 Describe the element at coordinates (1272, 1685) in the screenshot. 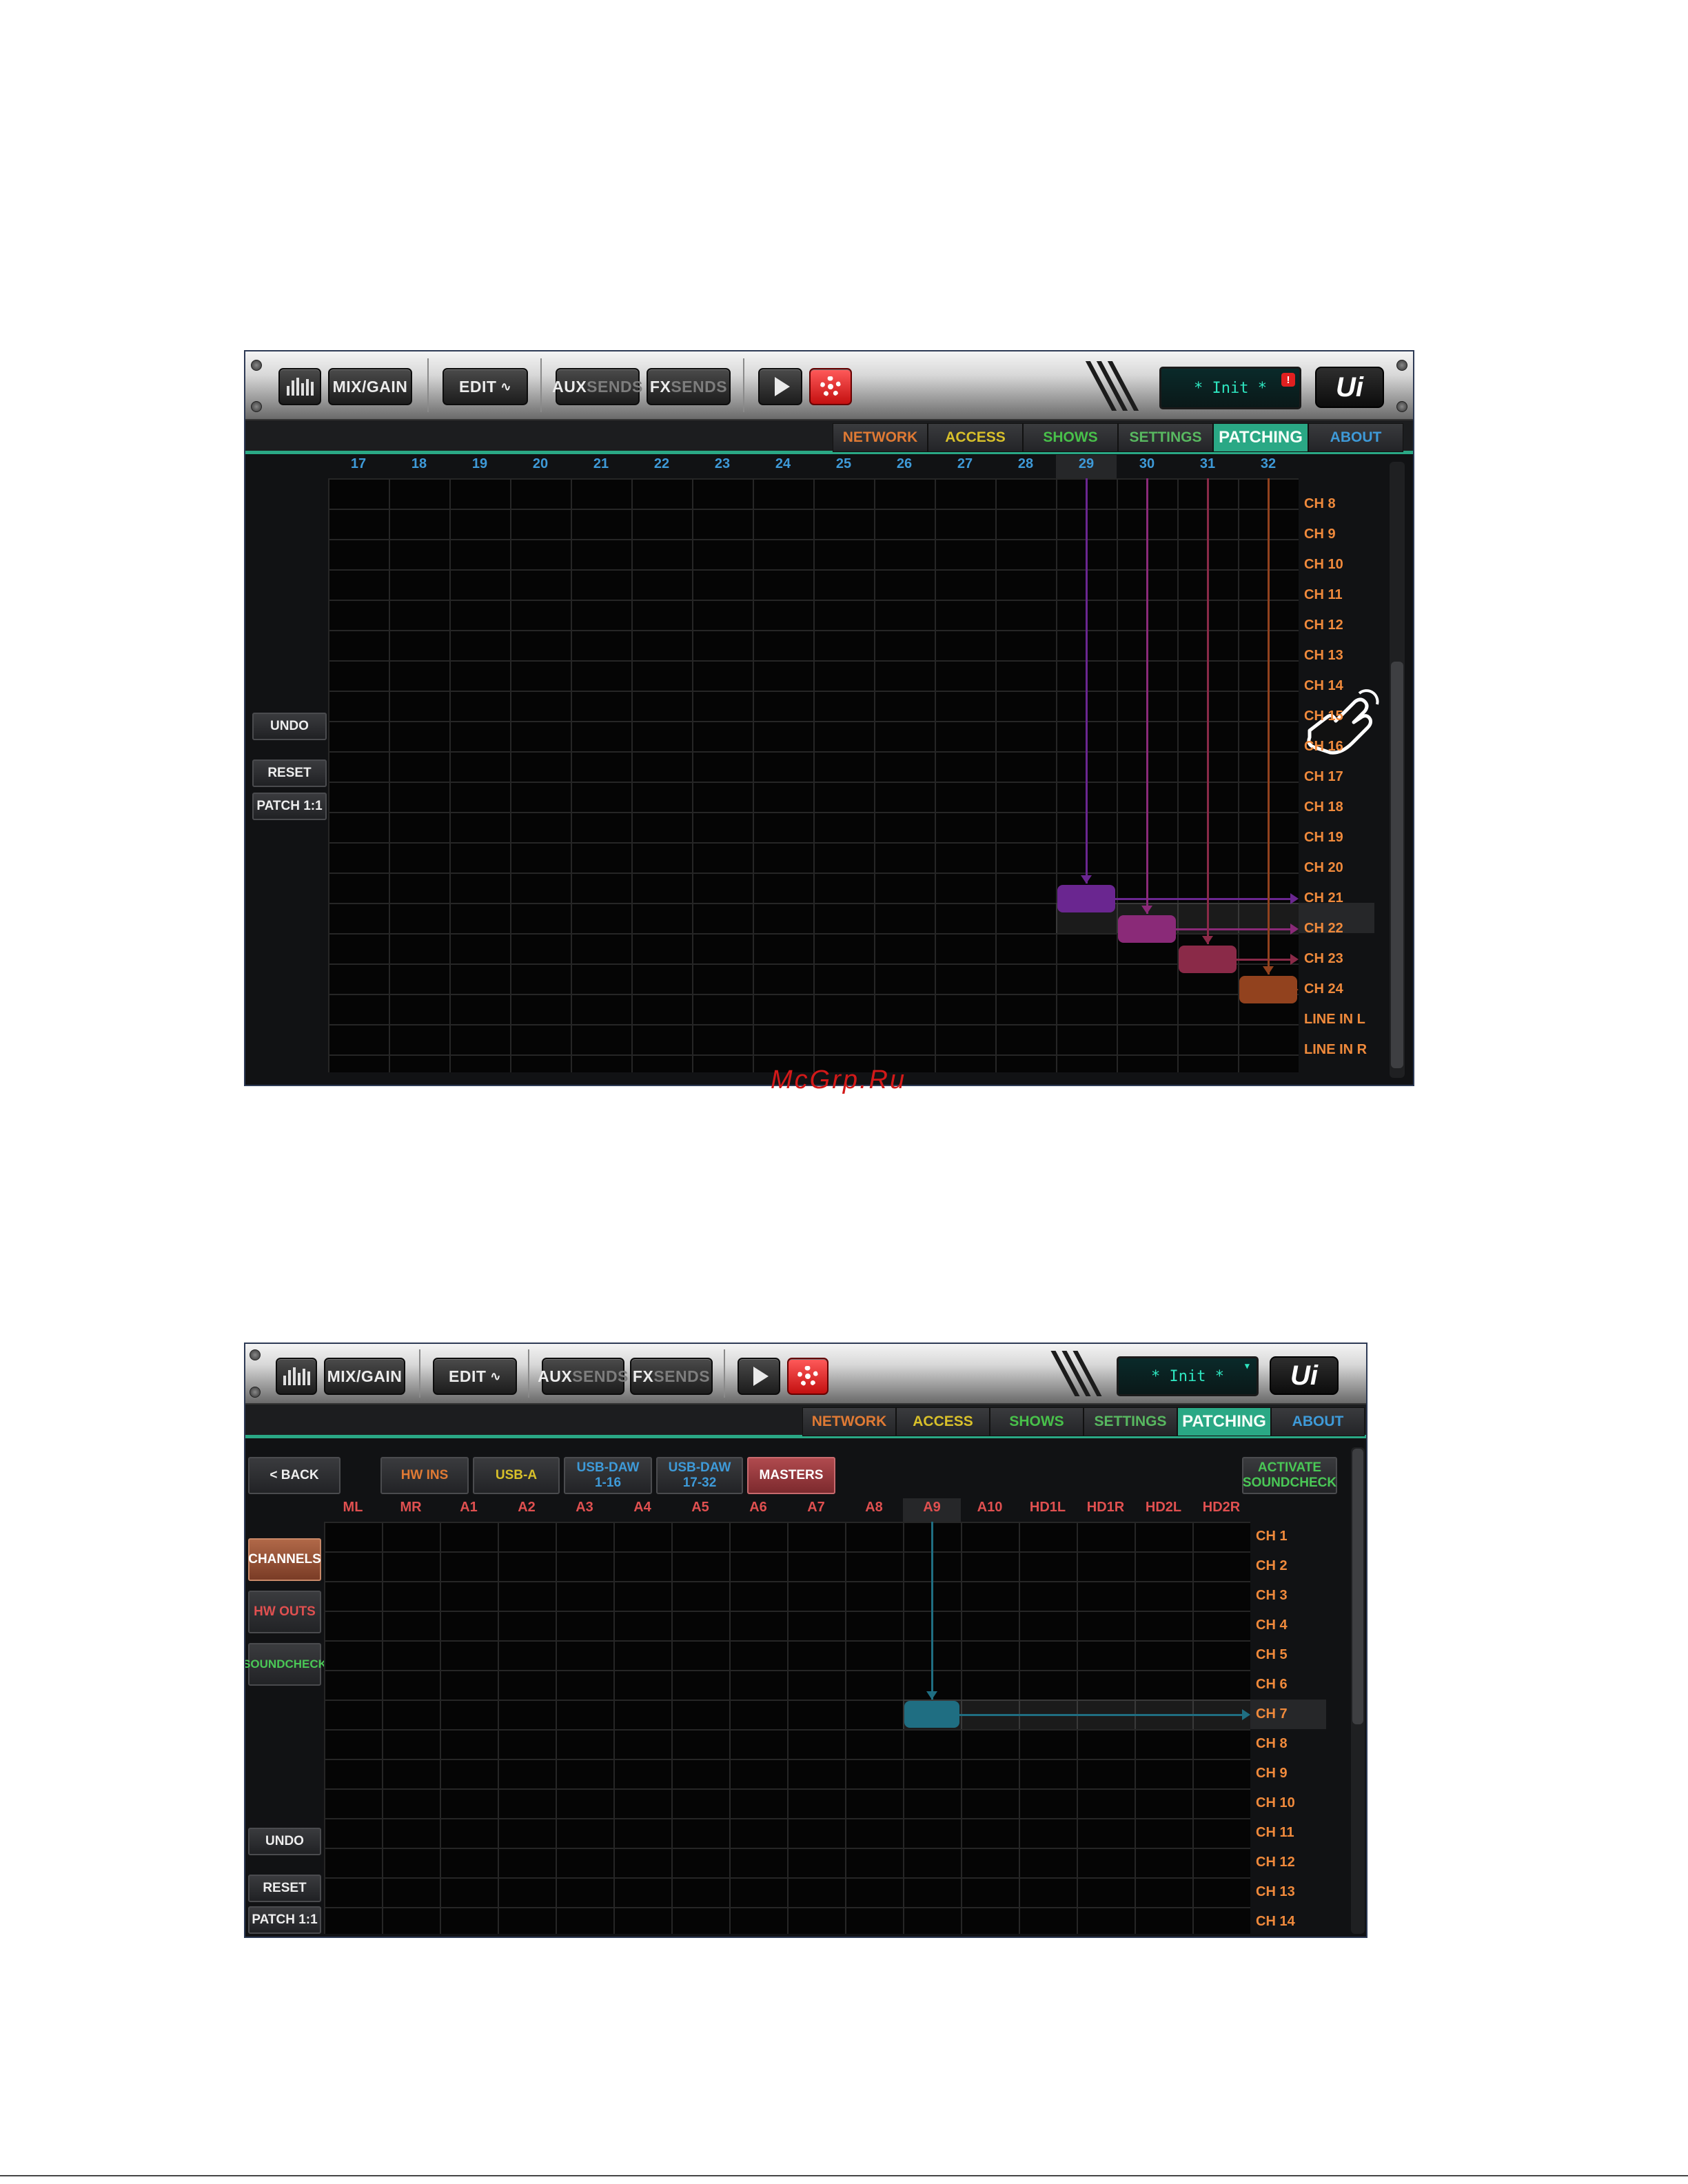

I see `row-label: CH 6` at that location.